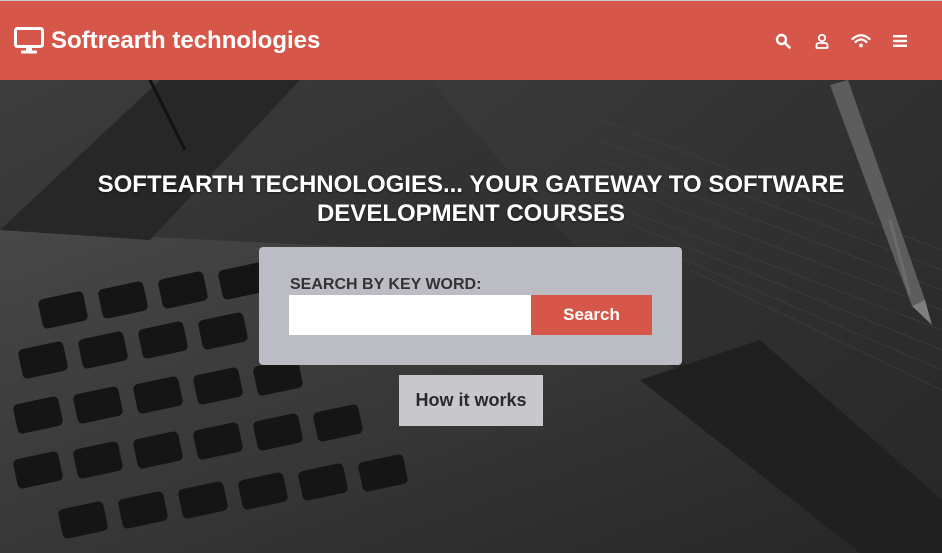 This screenshot has height=553, width=942. What do you see at coordinates (591, 315) in the screenshot?
I see `search-button: Search` at bounding box center [591, 315].